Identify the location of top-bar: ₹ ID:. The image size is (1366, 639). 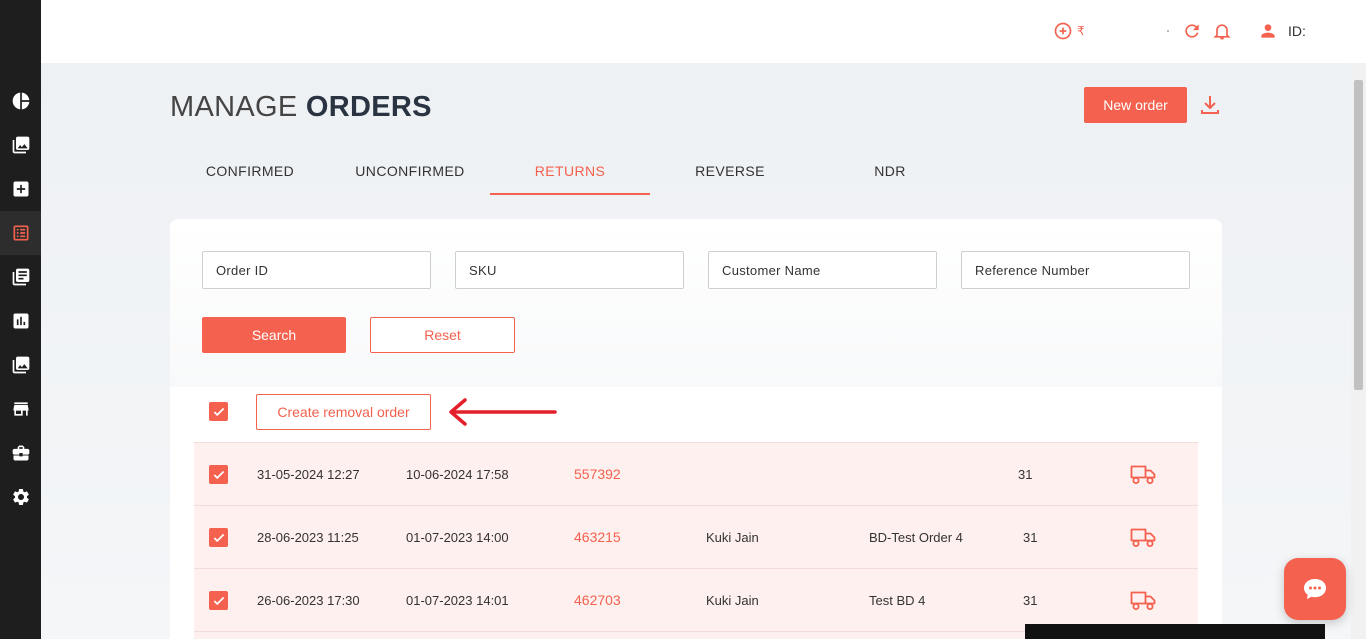
(703, 31).